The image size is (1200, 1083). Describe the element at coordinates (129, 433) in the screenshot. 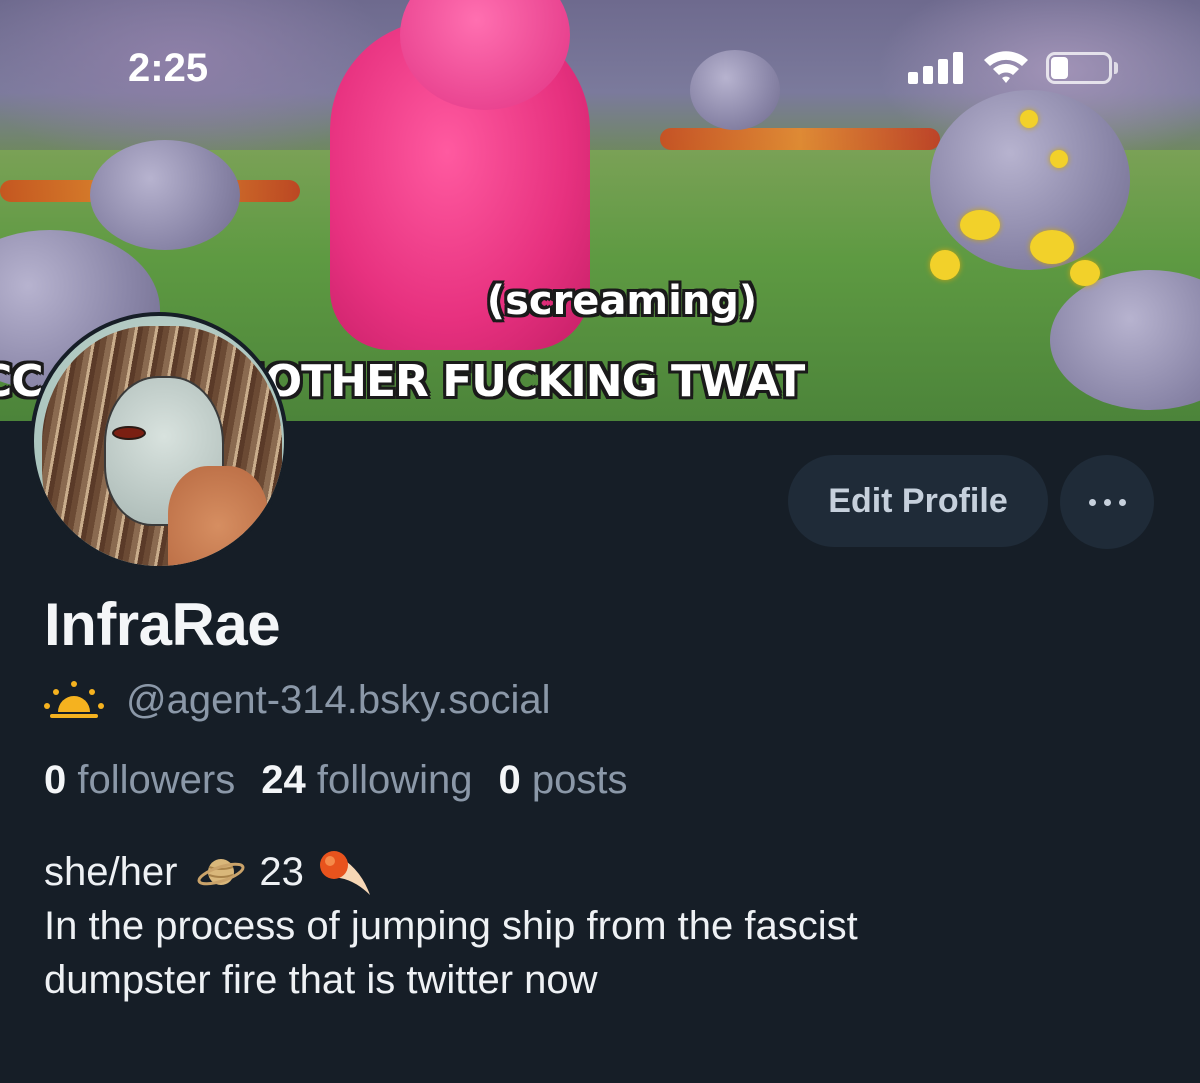

I see `avatar-eye` at that location.